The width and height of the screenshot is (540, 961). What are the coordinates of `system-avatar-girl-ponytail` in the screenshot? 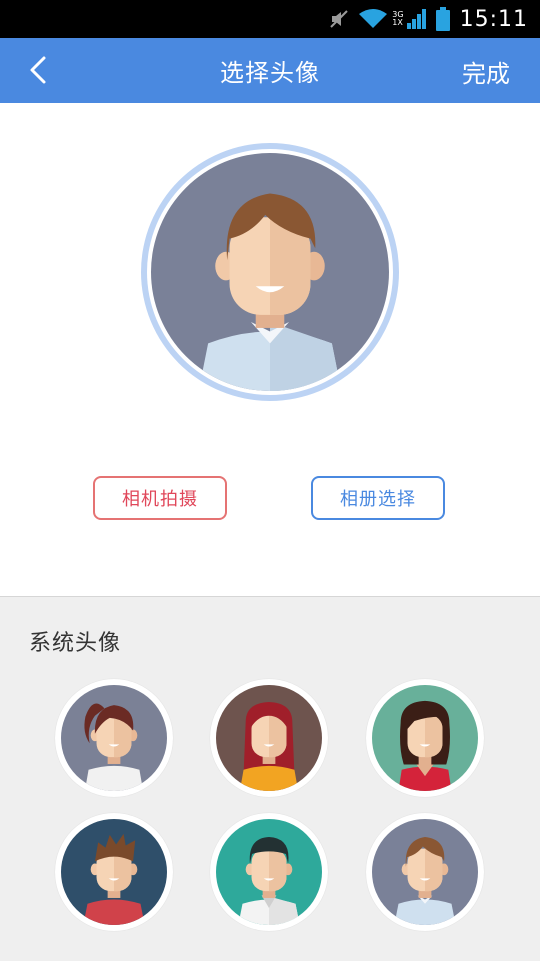 It's located at (114, 738).